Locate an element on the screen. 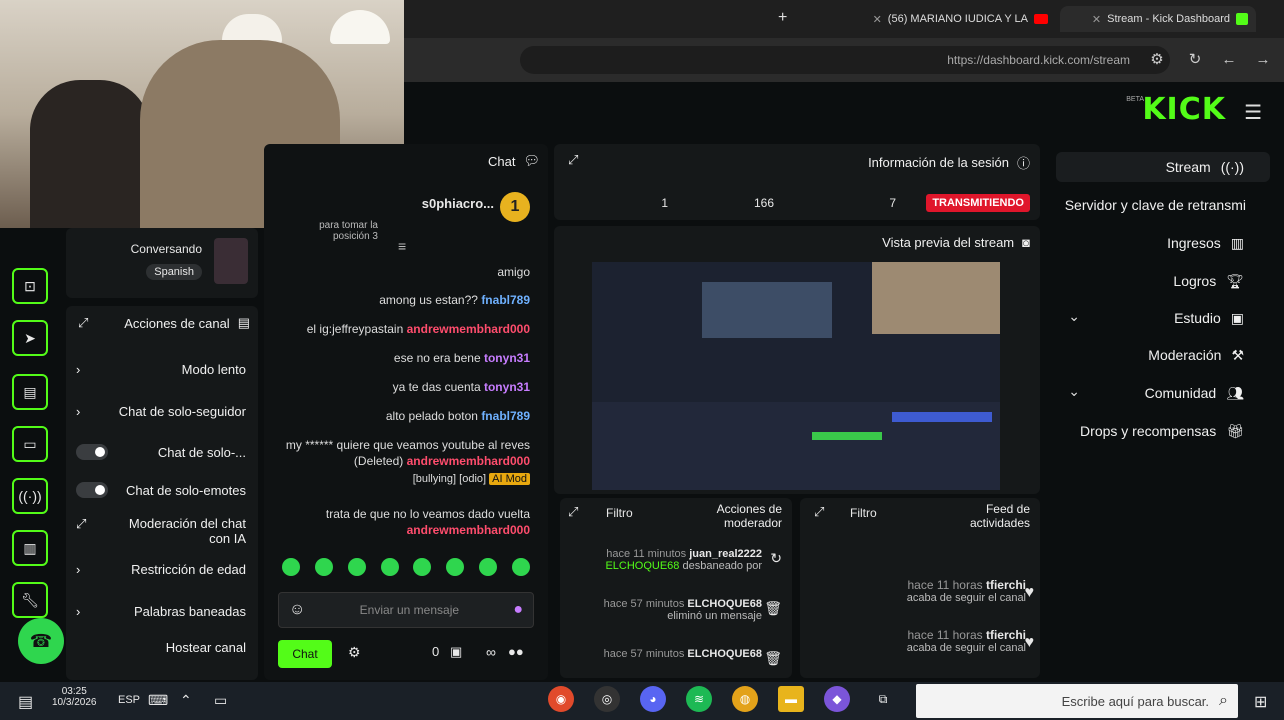  new-tab-button: + is located at coordinates (782, 18).